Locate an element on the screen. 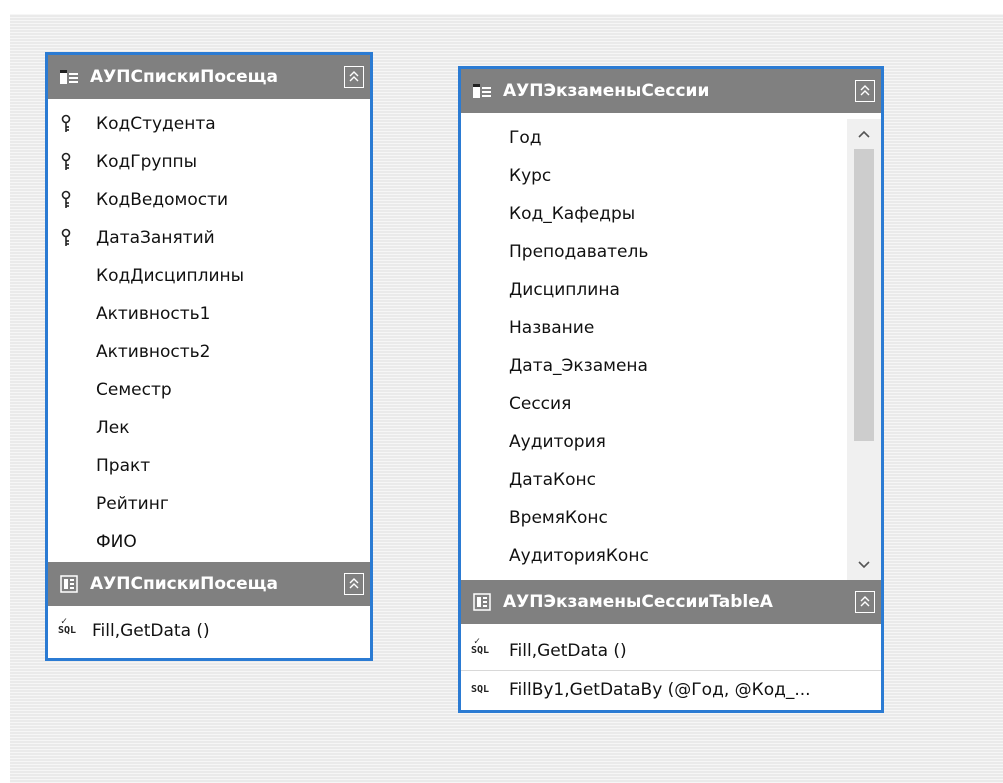  field-name: Семестр is located at coordinates (134, 390).